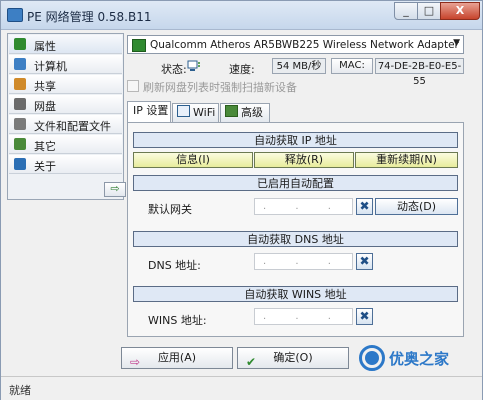 This screenshot has width=483, height=400. I want to click on sidebar-item-properties: 属性, so click(65, 44).